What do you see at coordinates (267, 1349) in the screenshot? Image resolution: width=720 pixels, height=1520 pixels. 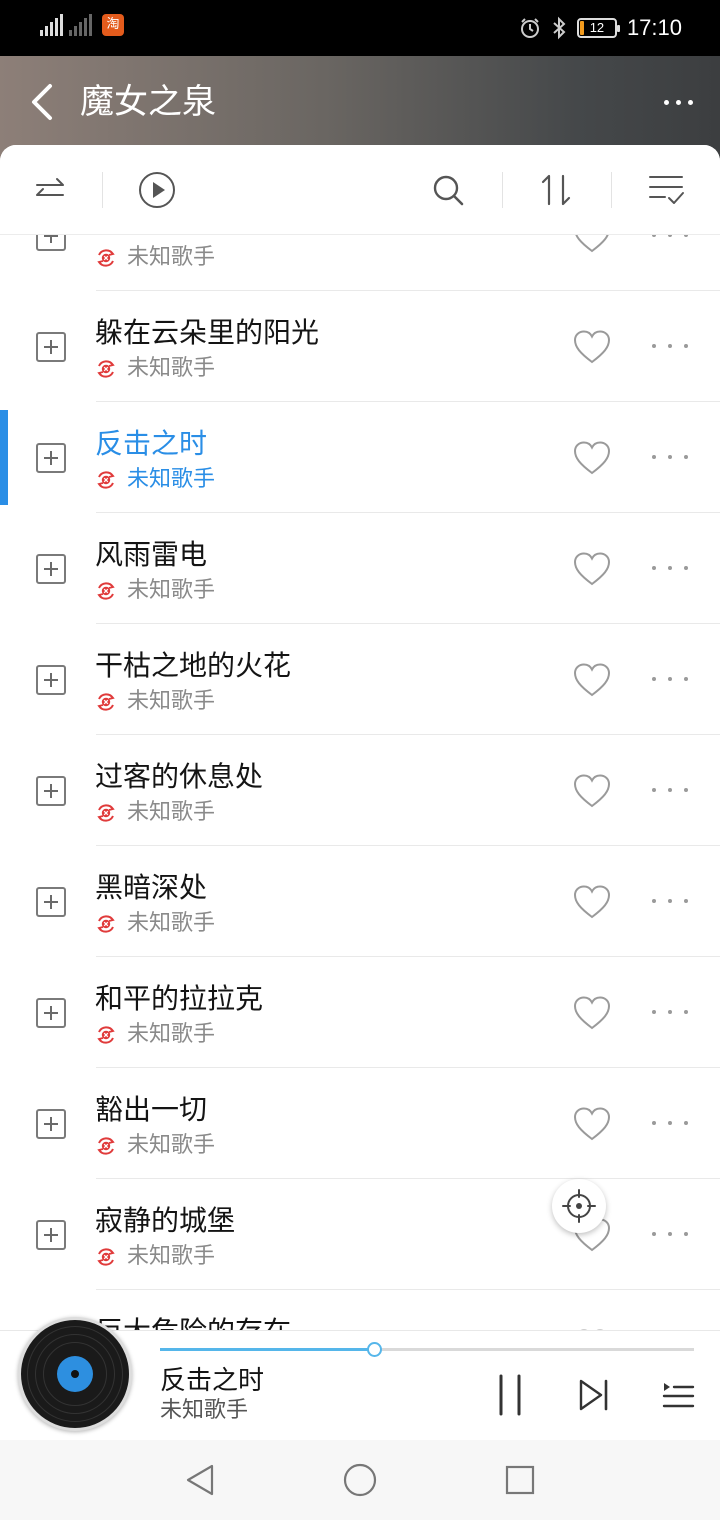 I see `progress-fill` at bounding box center [267, 1349].